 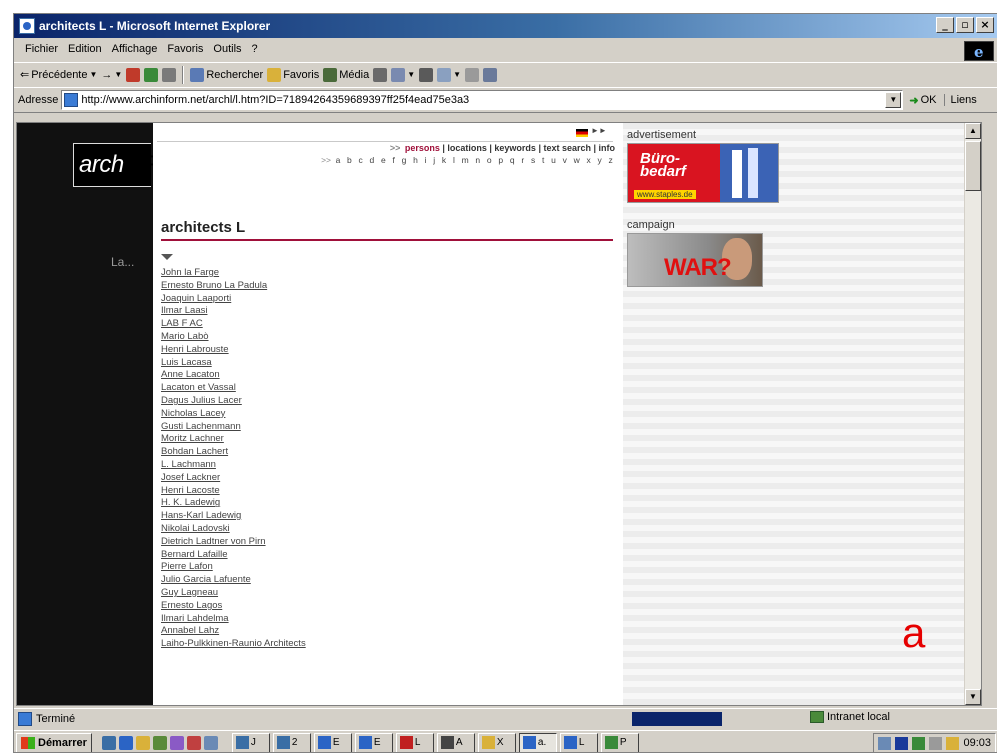 What do you see at coordinates (185, 336) in the screenshot?
I see `architect-link: Mario Labò` at bounding box center [185, 336].